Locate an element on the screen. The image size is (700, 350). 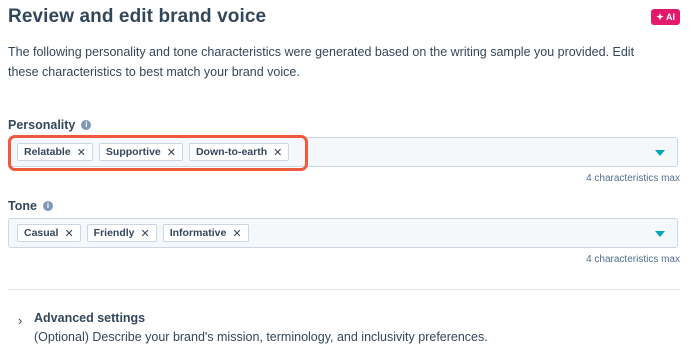
personality-label: Personality is located at coordinates (42, 125).